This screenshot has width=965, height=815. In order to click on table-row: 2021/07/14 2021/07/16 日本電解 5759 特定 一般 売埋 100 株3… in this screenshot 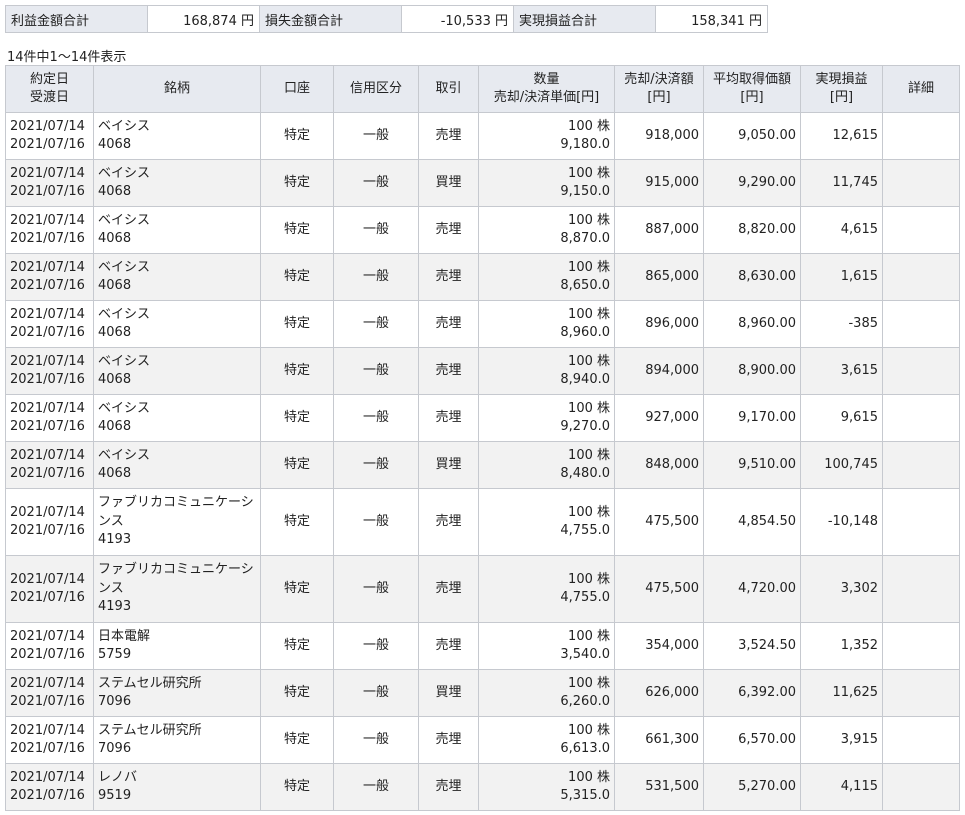, I will do `click(482, 646)`.